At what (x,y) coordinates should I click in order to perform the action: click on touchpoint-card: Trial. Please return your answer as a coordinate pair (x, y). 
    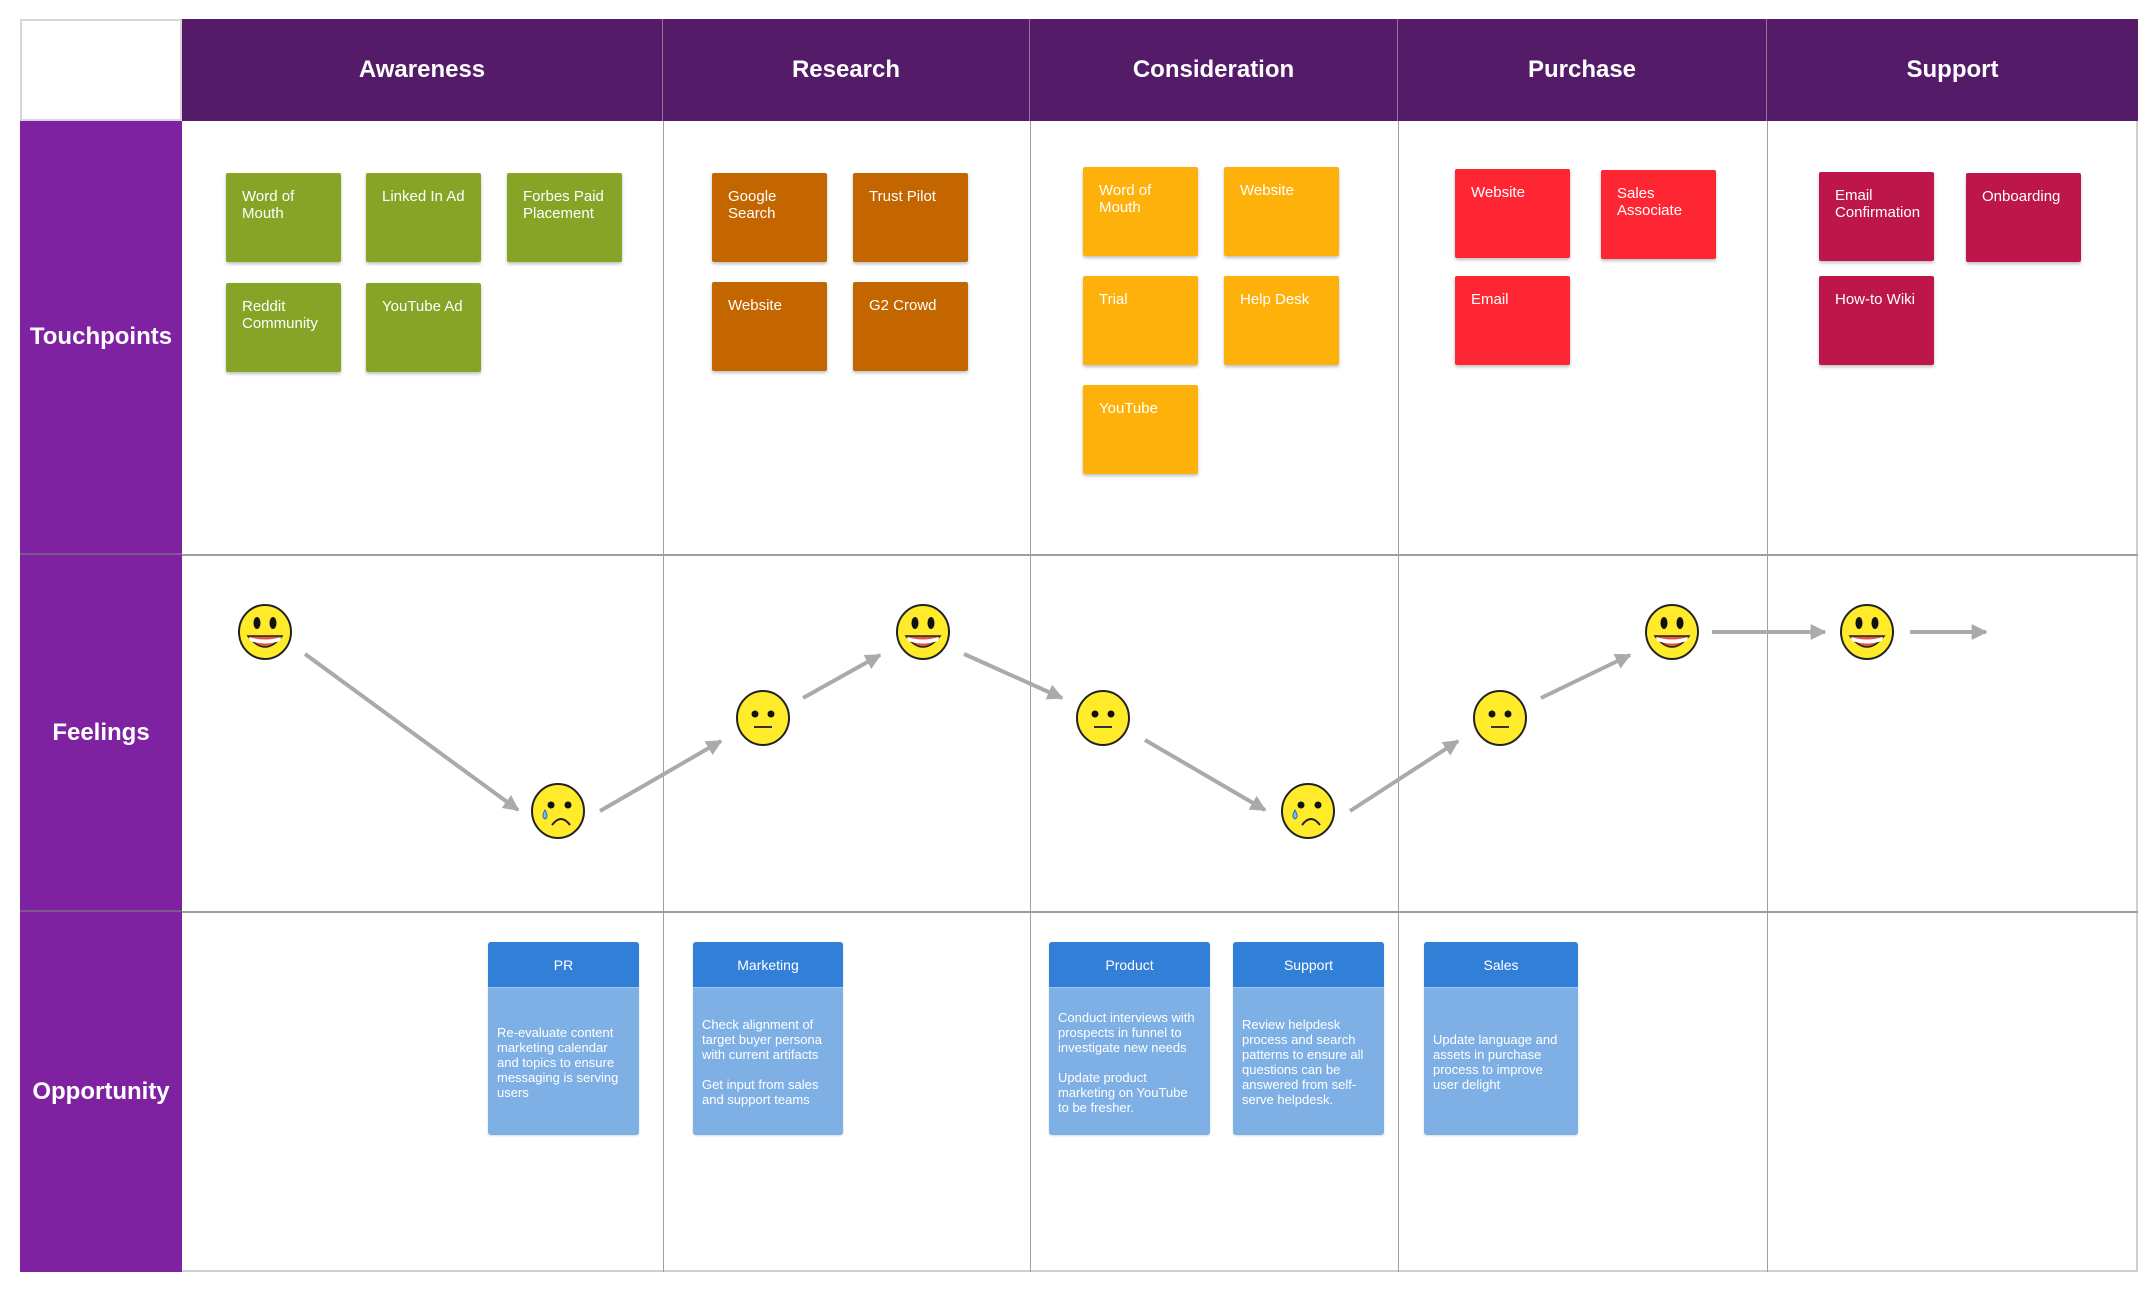
    Looking at the image, I should click on (1140, 320).